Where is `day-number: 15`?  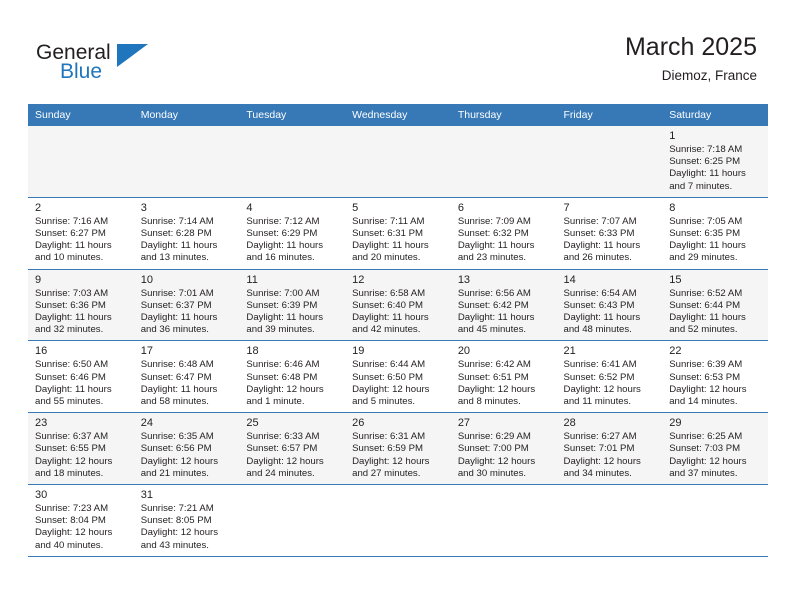 day-number: 15 is located at coordinates (675, 279).